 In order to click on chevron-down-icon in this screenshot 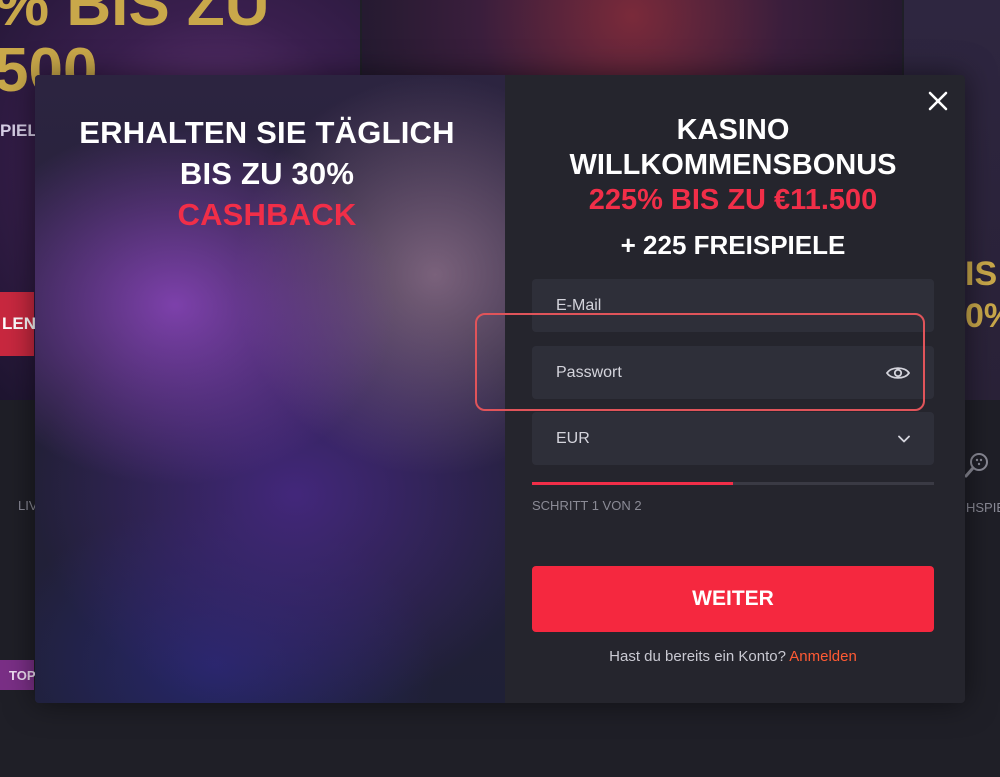, I will do `click(904, 438)`.